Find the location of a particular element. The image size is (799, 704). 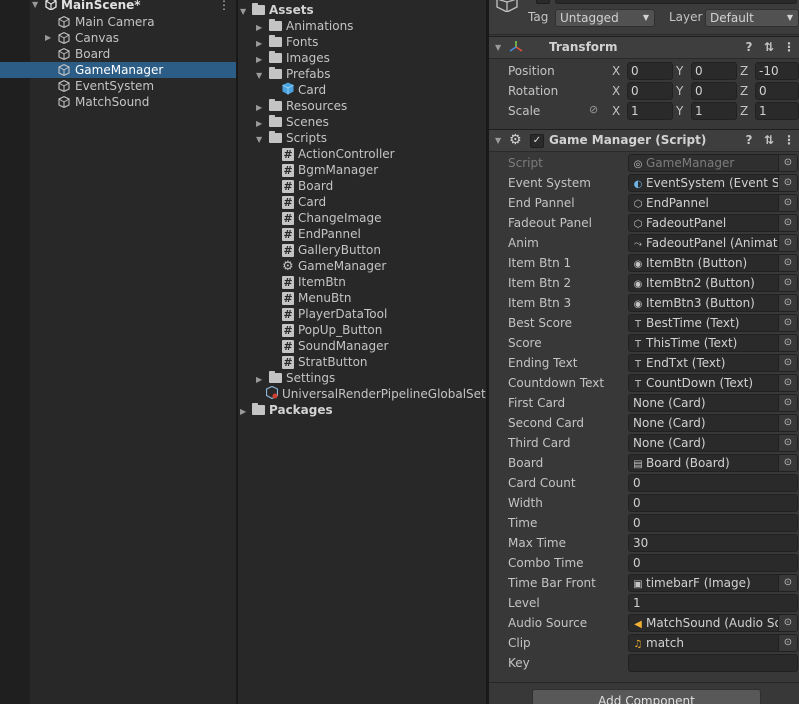

object-field: ◉ ItemBtn2 (Button) ⊙ is located at coordinates (713, 283).